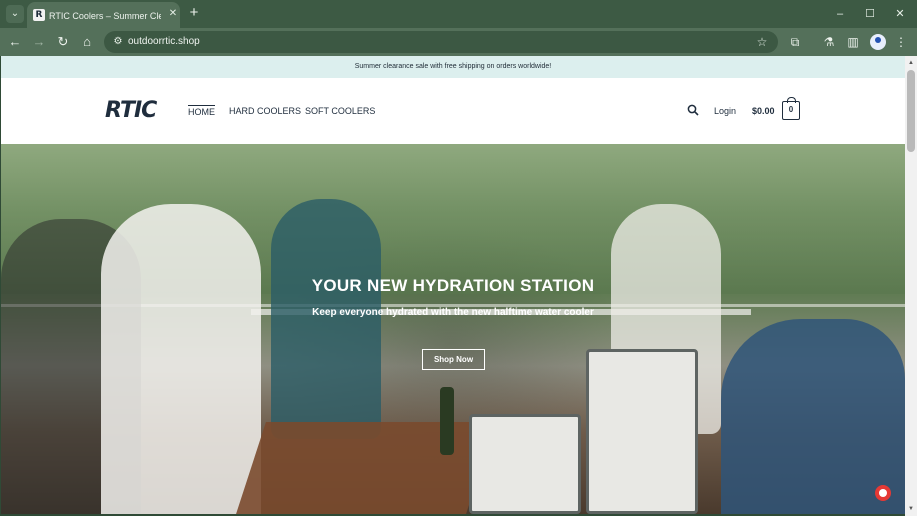 This screenshot has height=516, width=917. Describe the element at coordinates (795, 42) in the screenshot. I see `extensions-icon: ⧉` at that location.